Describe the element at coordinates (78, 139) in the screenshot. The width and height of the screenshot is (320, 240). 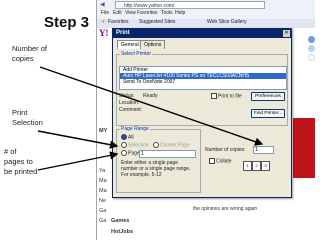
I see `arrow-selection` at that location.